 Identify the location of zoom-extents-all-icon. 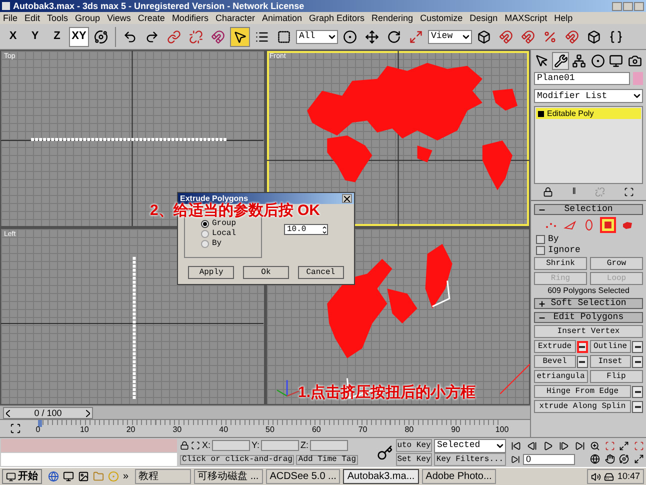
(639, 445).